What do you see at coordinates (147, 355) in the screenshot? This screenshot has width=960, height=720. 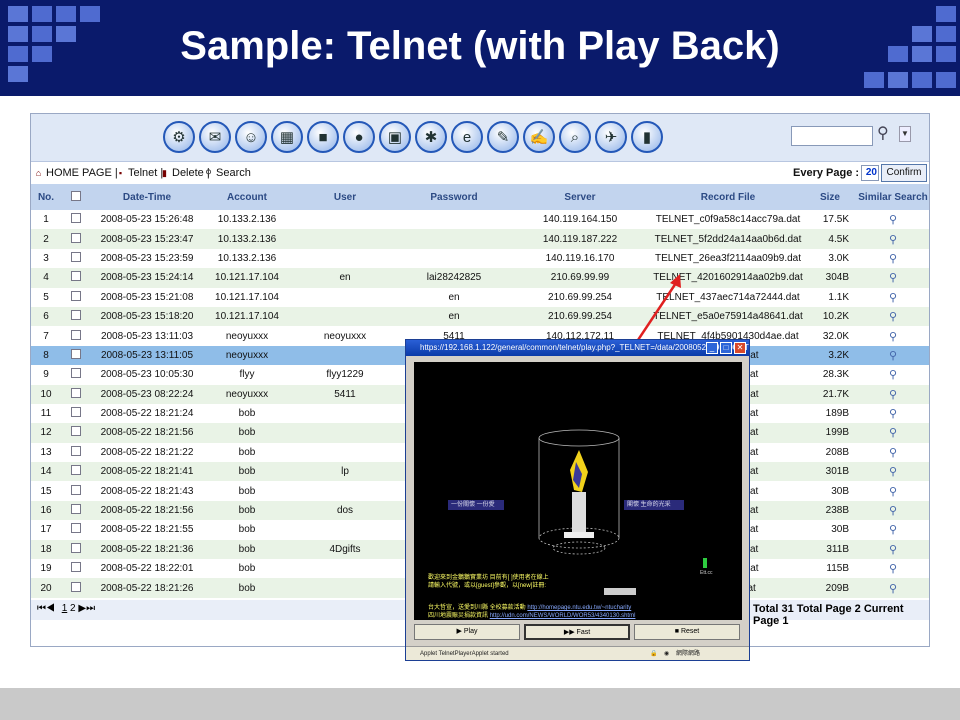 I see `date-time-link: 2008-05-23 13:11:05` at bounding box center [147, 355].